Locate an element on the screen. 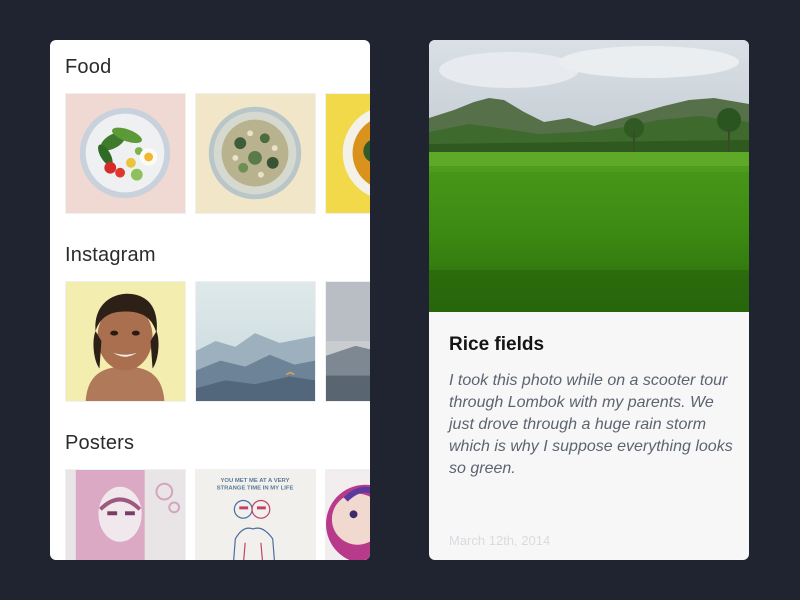 This screenshot has height=600, width=800. poster-caption-line-2: STRANGE TIME IN MY LIFE is located at coordinates (255, 489).